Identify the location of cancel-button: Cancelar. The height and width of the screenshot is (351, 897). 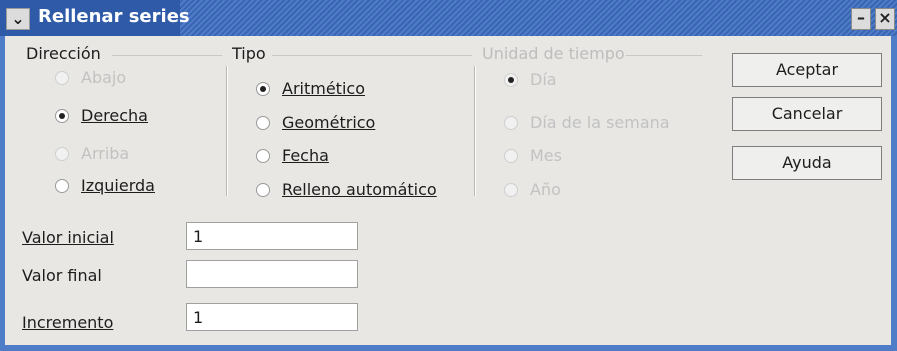
(807, 114).